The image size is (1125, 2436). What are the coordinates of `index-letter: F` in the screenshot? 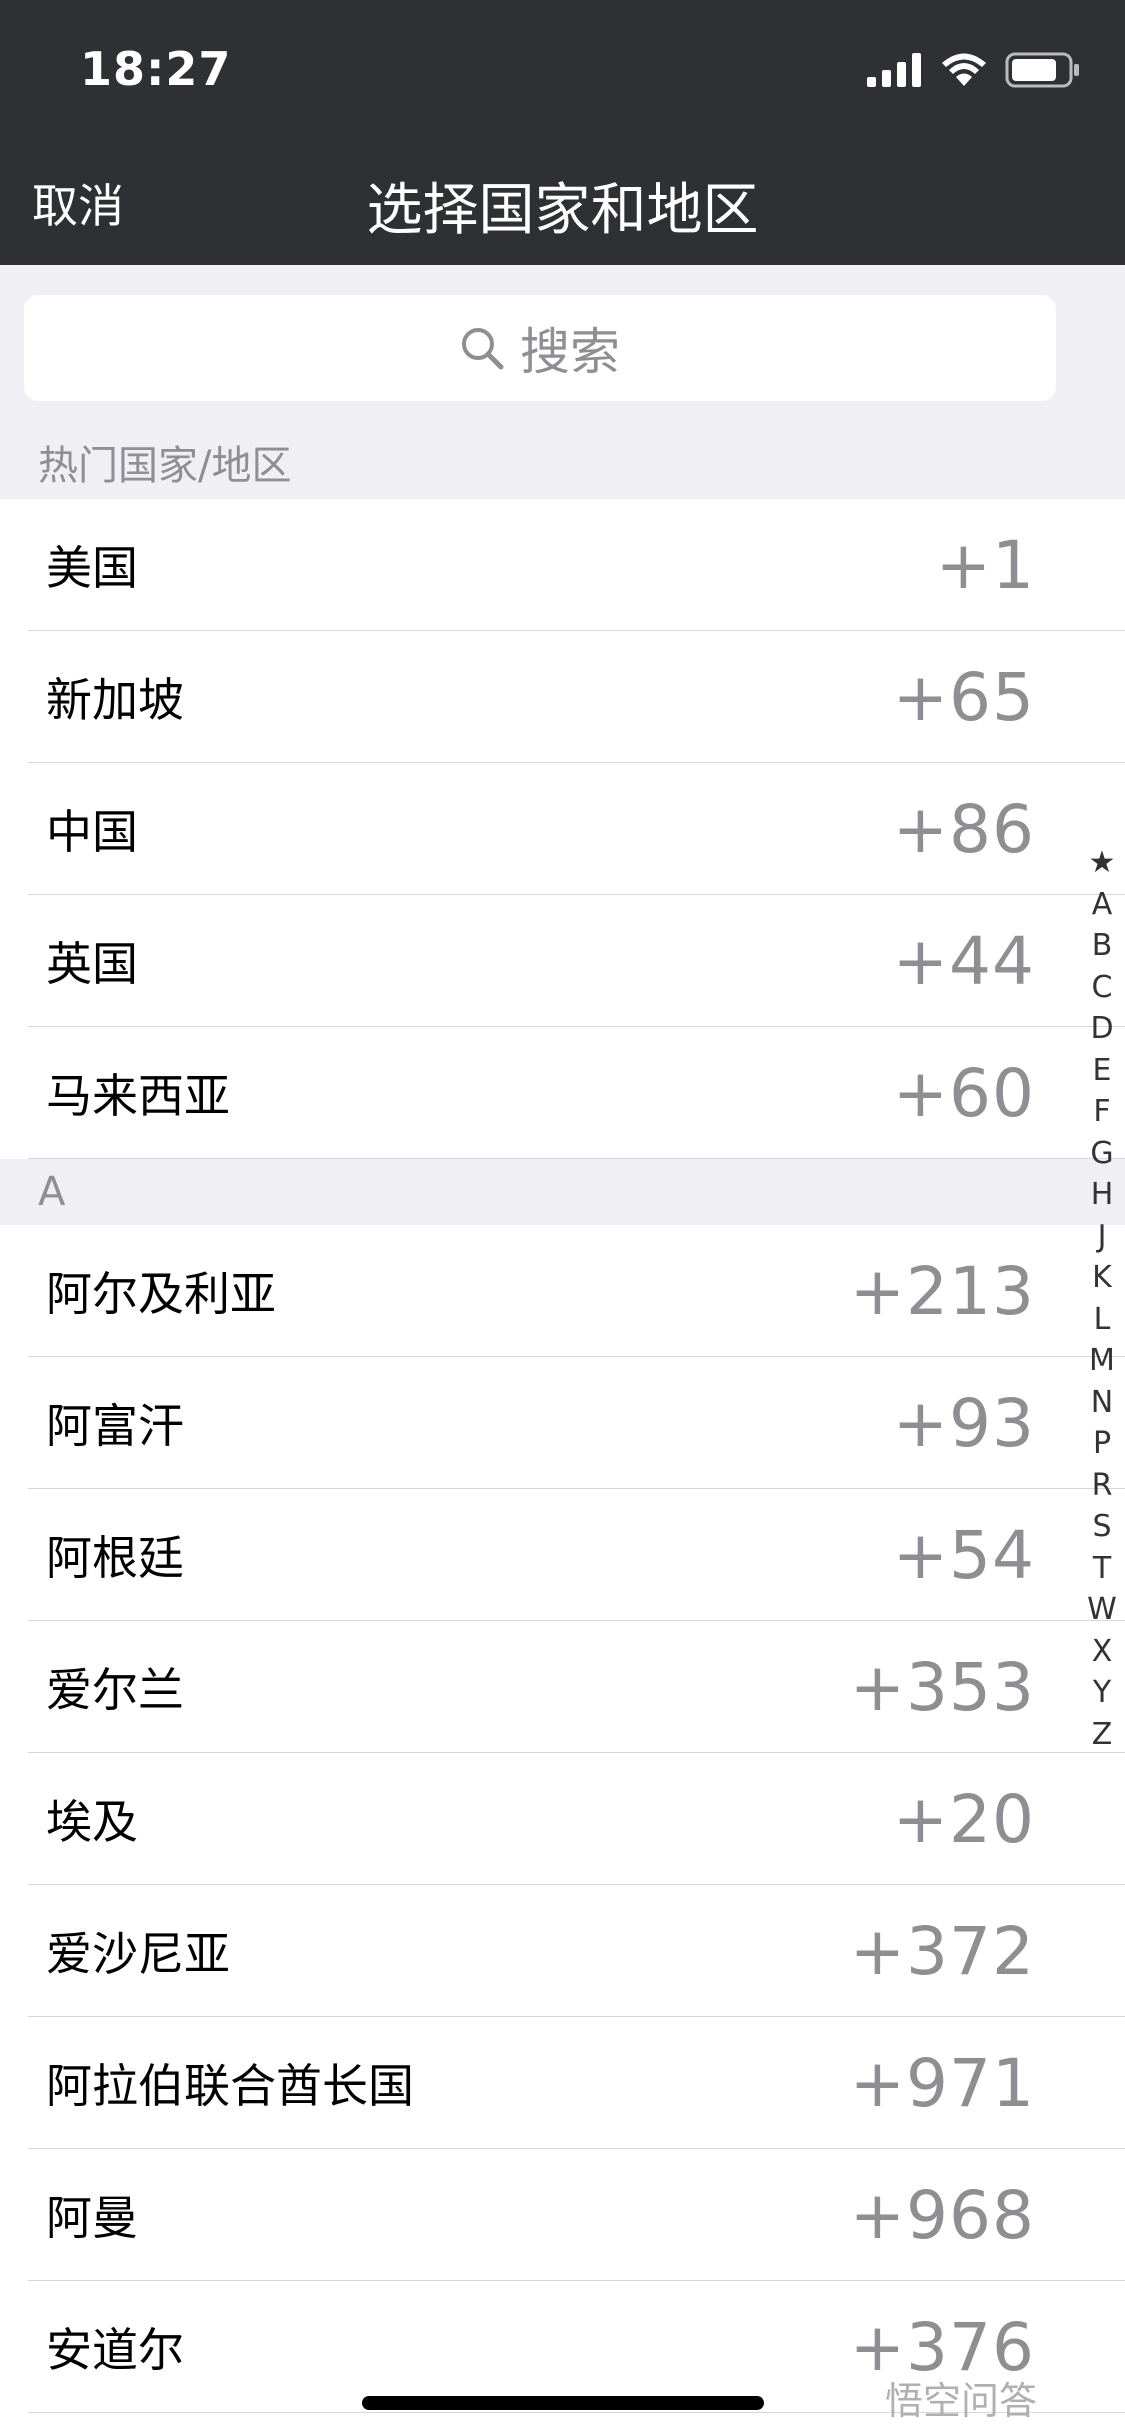 It's located at (1101, 1112).